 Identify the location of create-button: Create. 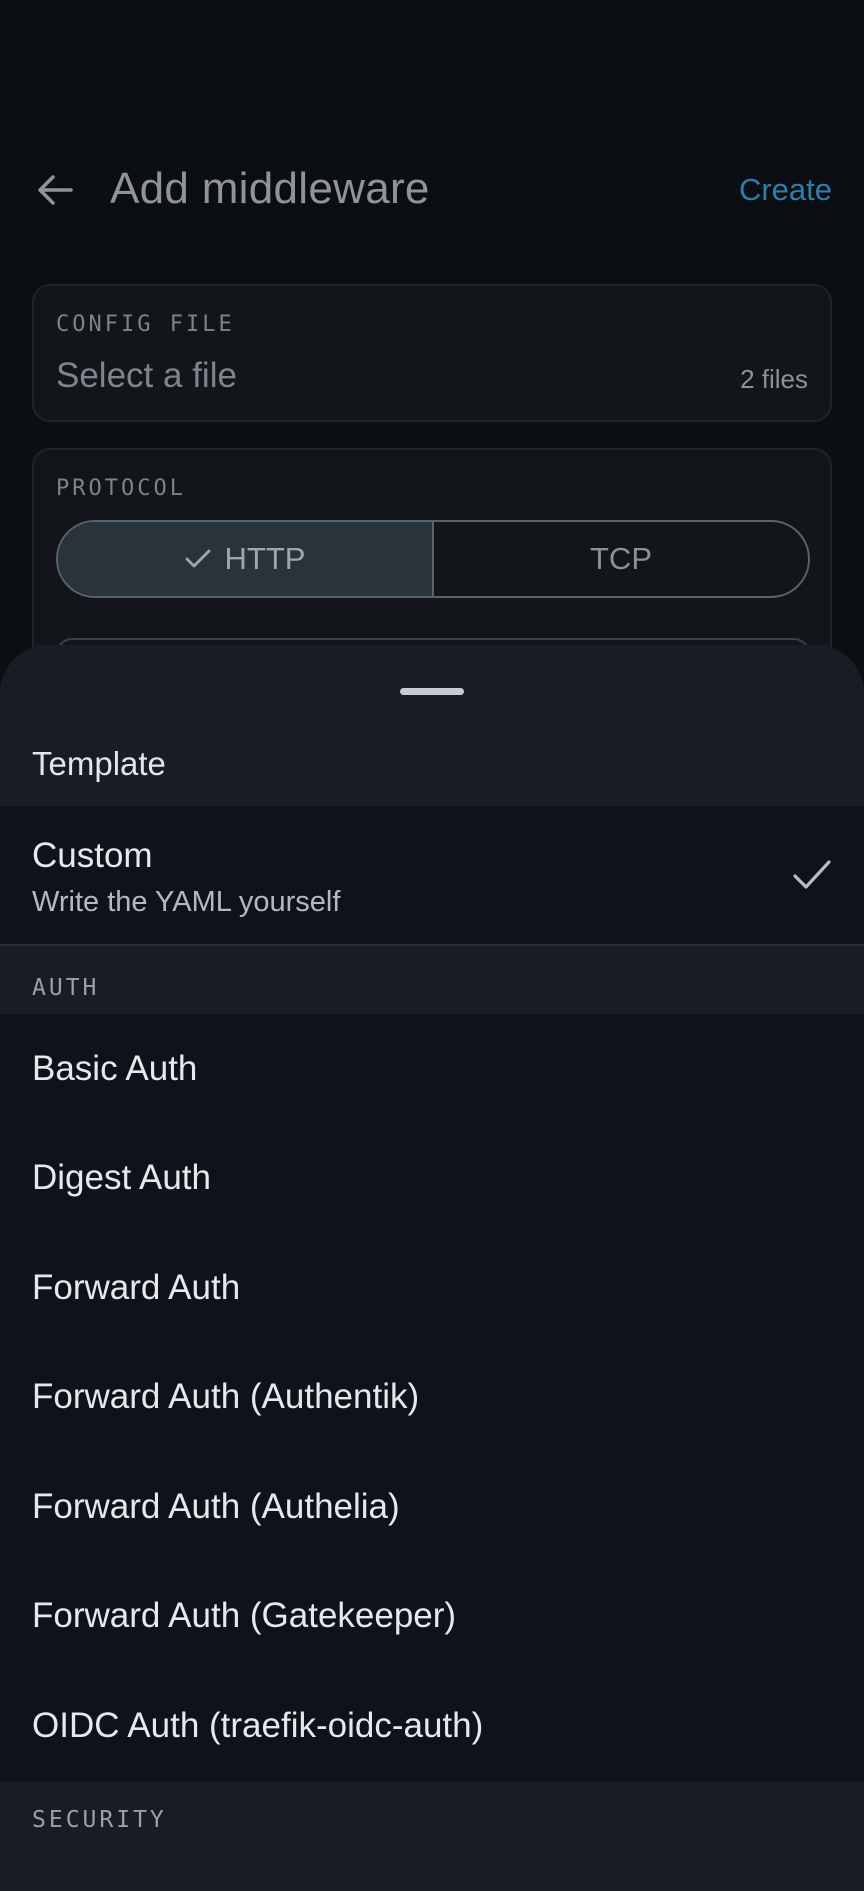
(785, 190).